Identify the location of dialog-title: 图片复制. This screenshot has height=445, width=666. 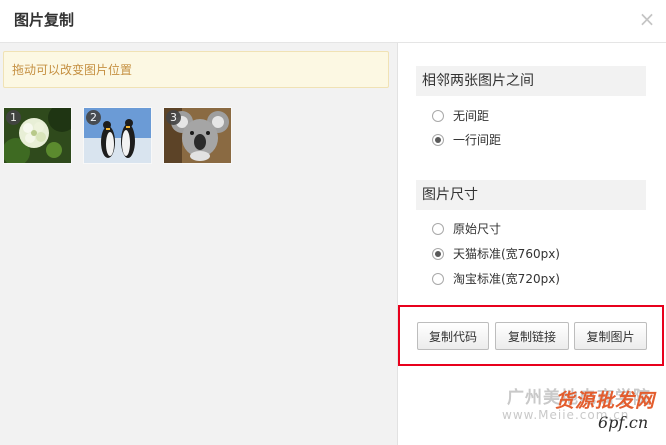
(44, 20).